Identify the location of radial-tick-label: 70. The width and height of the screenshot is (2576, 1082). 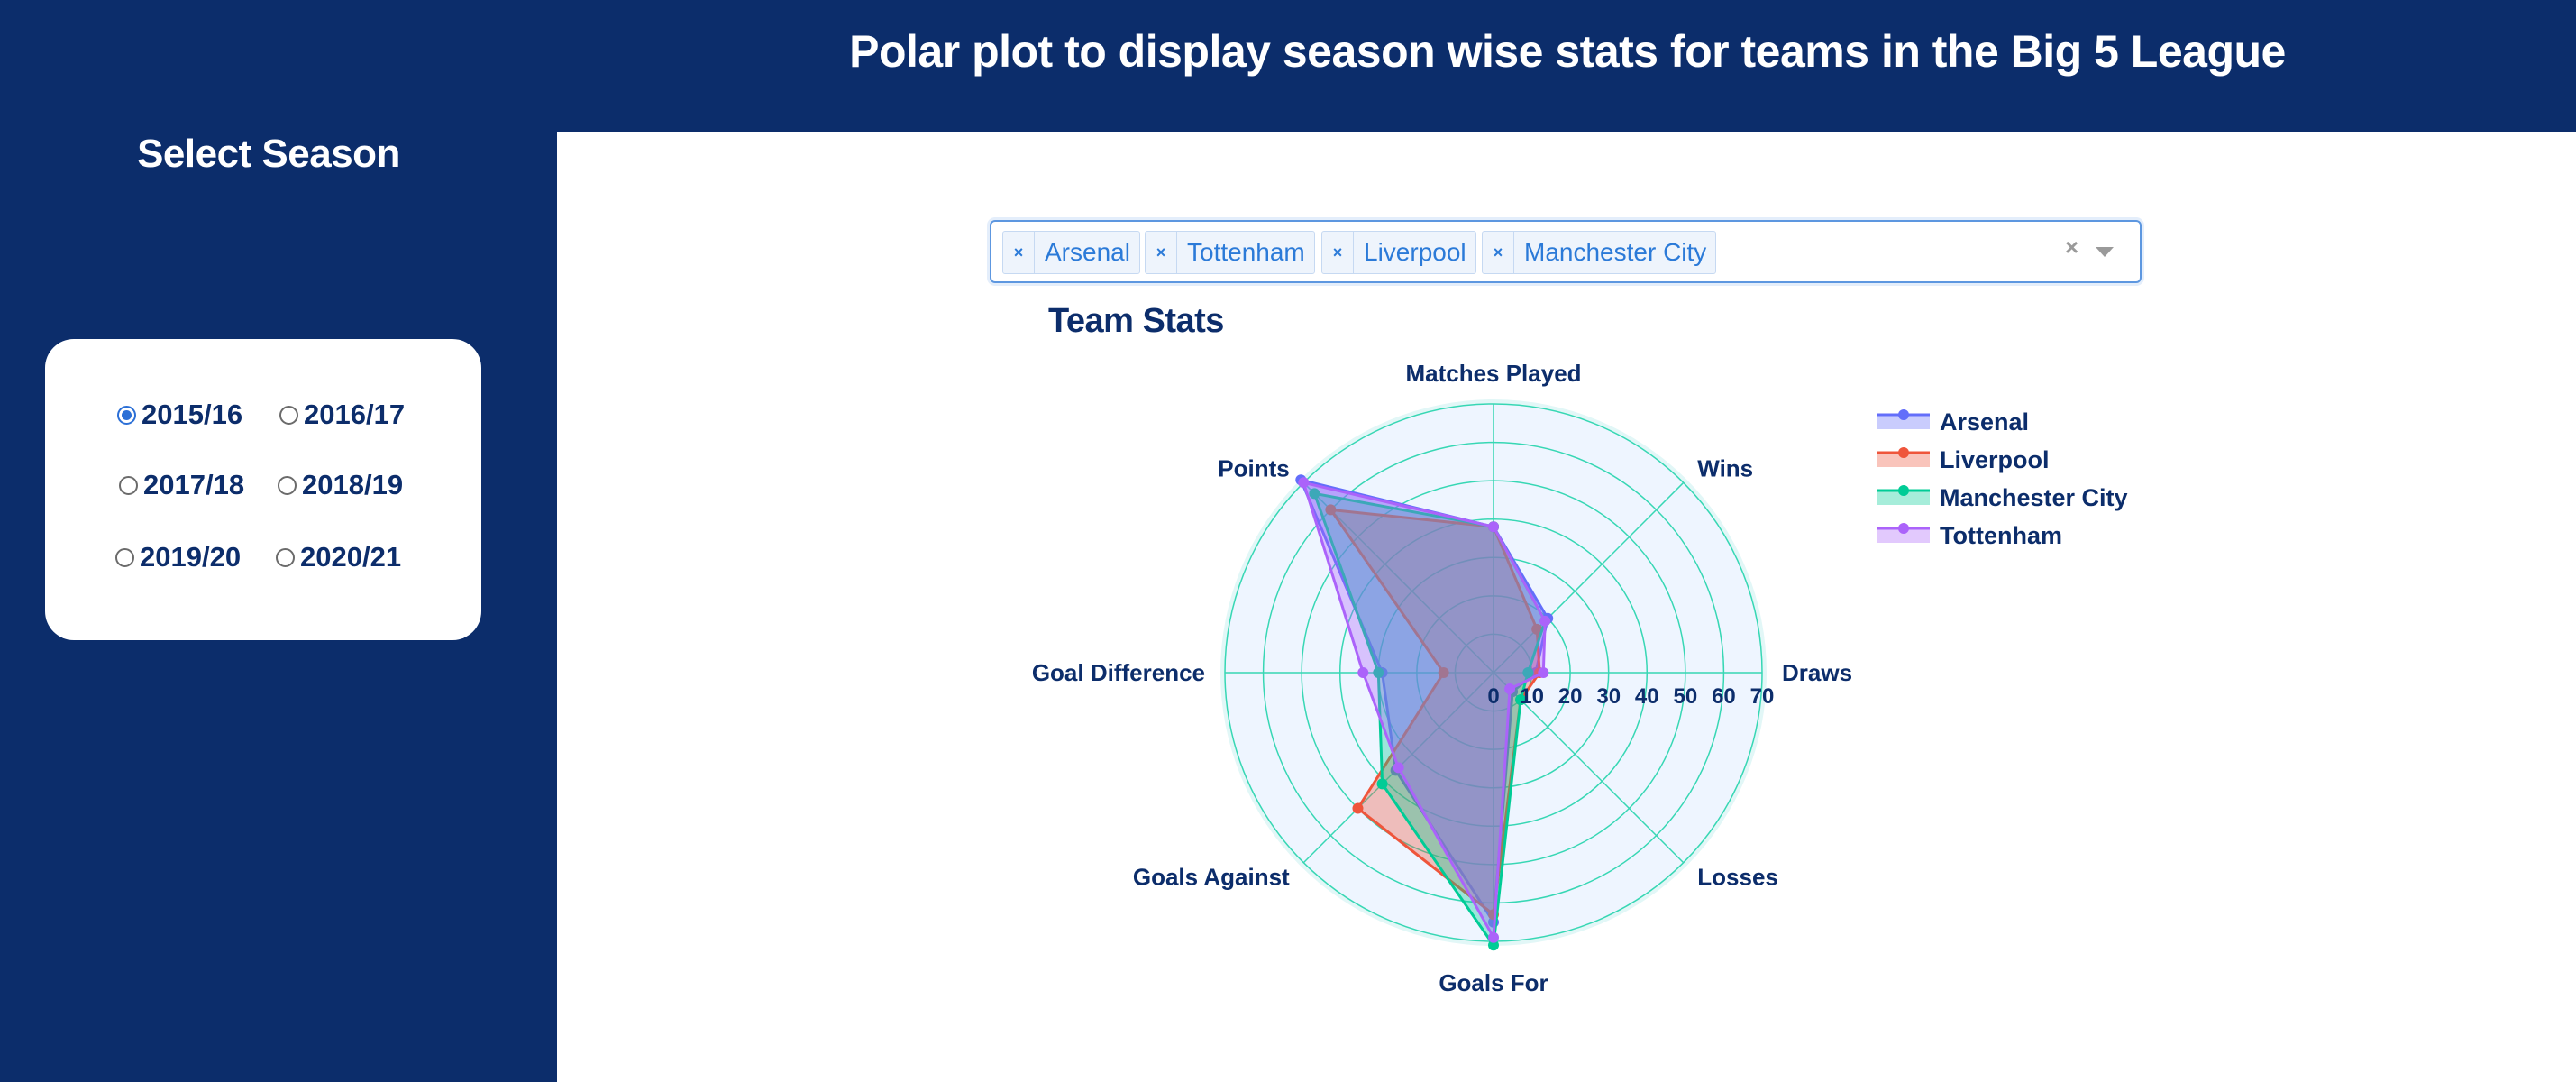
(1762, 696).